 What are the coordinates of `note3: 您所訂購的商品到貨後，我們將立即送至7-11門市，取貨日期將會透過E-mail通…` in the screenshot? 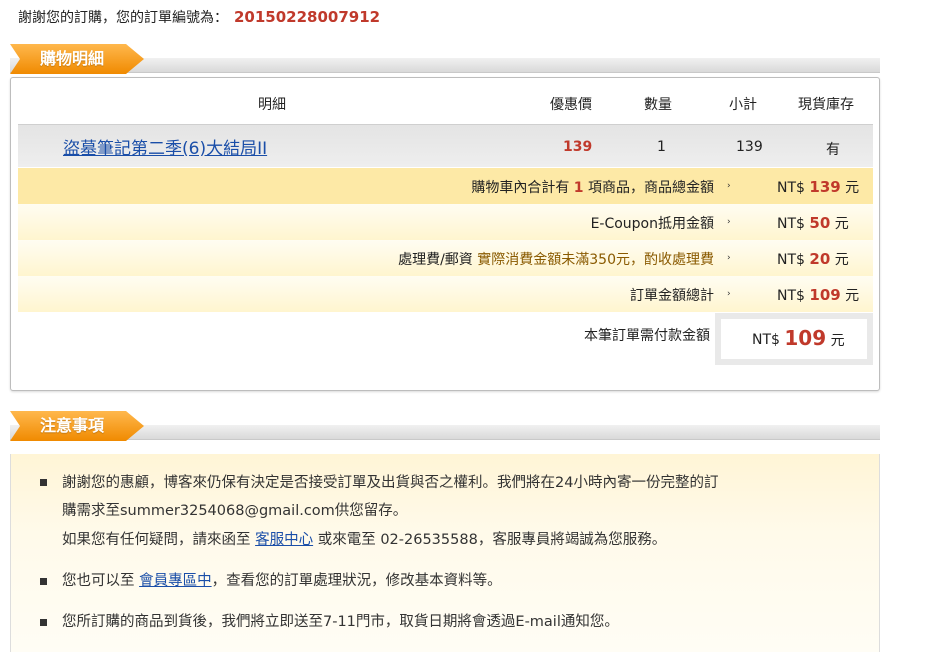 It's located at (340, 622).